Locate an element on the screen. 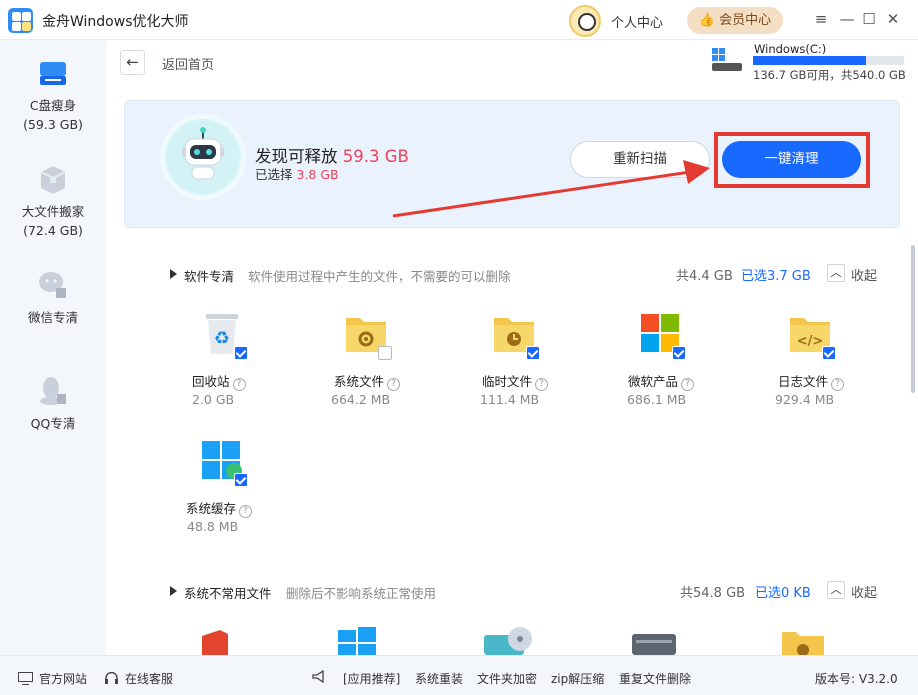 The image size is (918, 695). title-bar: 金舟Windows优化大师 个人中心 👍 会员中心 ≡ — ☐ ✕ is located at coordinates (459, 20).